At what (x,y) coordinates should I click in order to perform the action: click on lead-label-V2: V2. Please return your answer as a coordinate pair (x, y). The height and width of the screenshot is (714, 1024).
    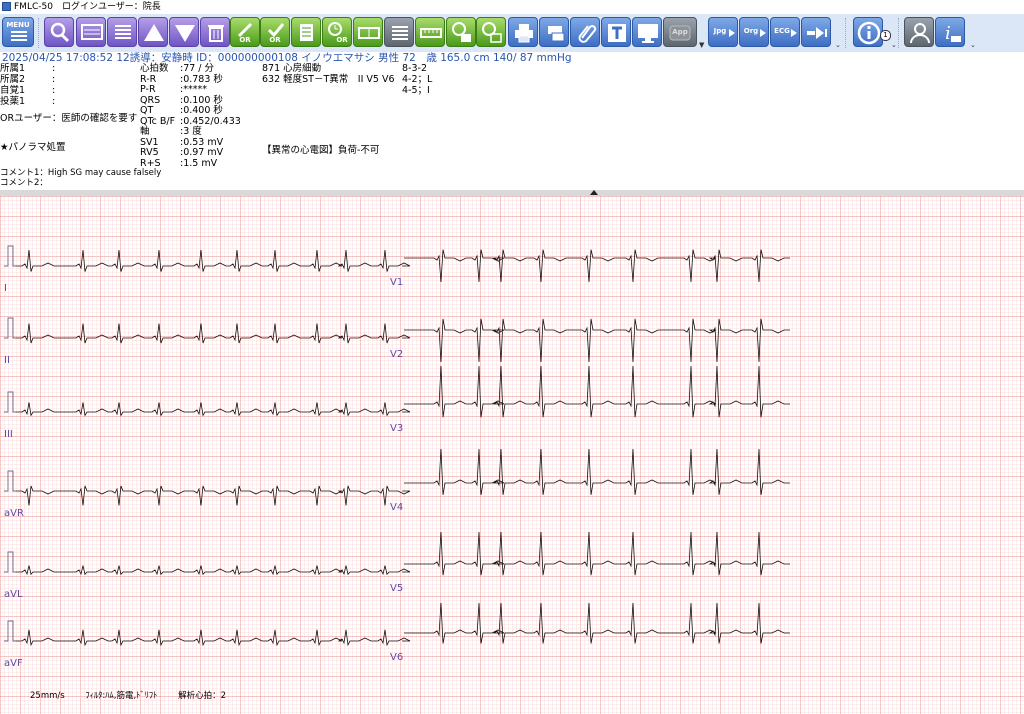
    Looking at the image, I should click on (396, 354).